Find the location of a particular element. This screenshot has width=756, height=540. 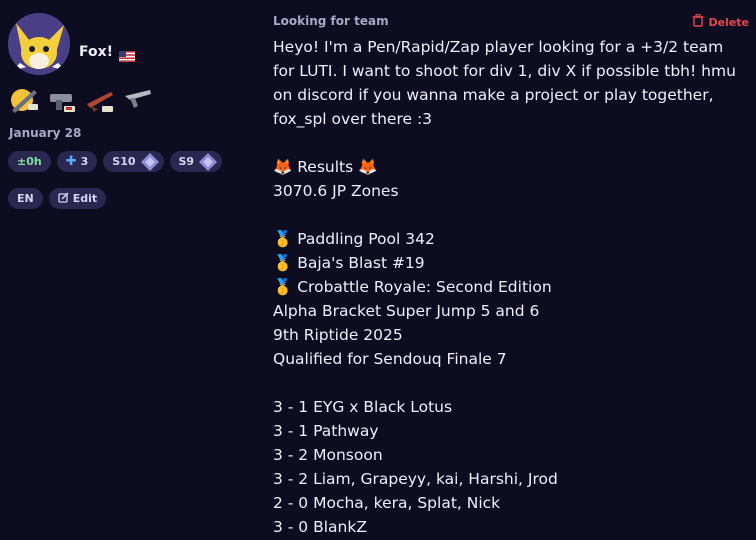

delete-button: Delete is located at coordinates (720, 22).